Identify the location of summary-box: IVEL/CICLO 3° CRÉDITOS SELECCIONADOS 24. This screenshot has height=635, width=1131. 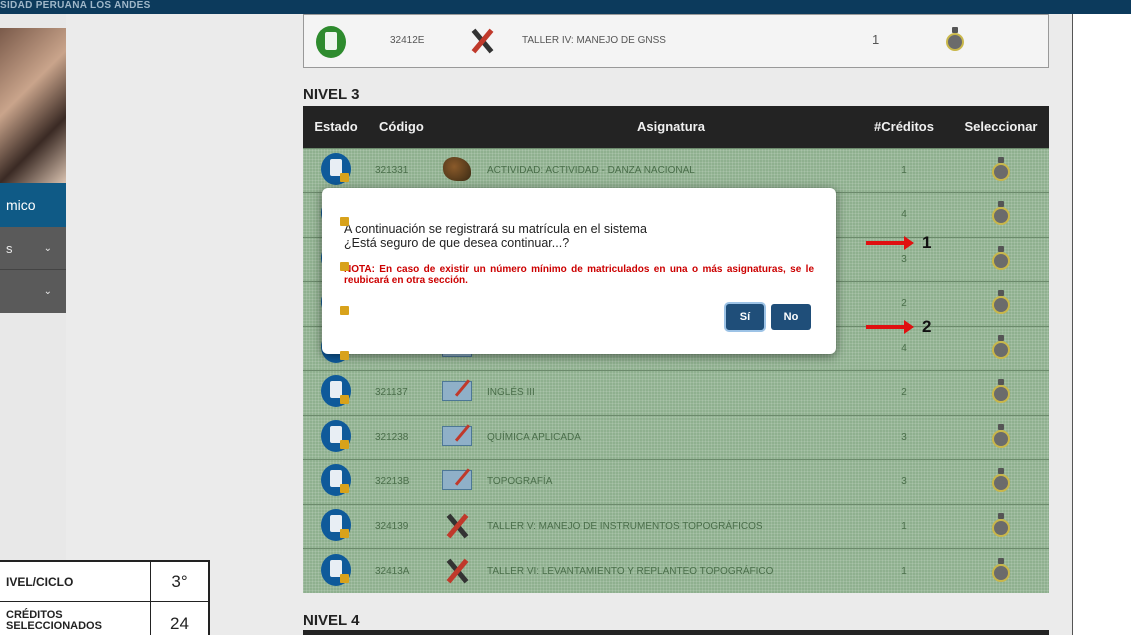
(105, 597).